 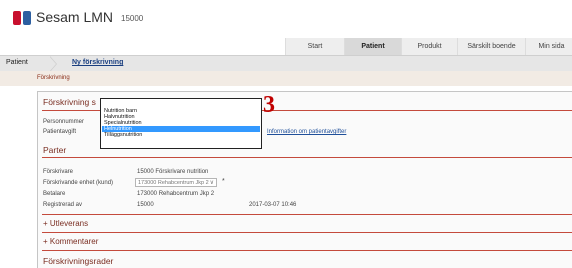 I want to click on breadcrumb-patient: Patient, so click(x=17, y=62).